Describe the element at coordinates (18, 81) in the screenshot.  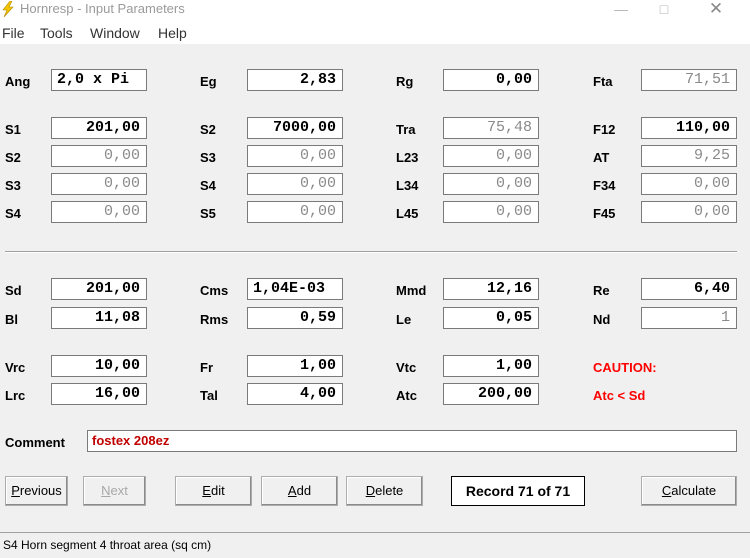
I see `label-ang: Ang` at that location.